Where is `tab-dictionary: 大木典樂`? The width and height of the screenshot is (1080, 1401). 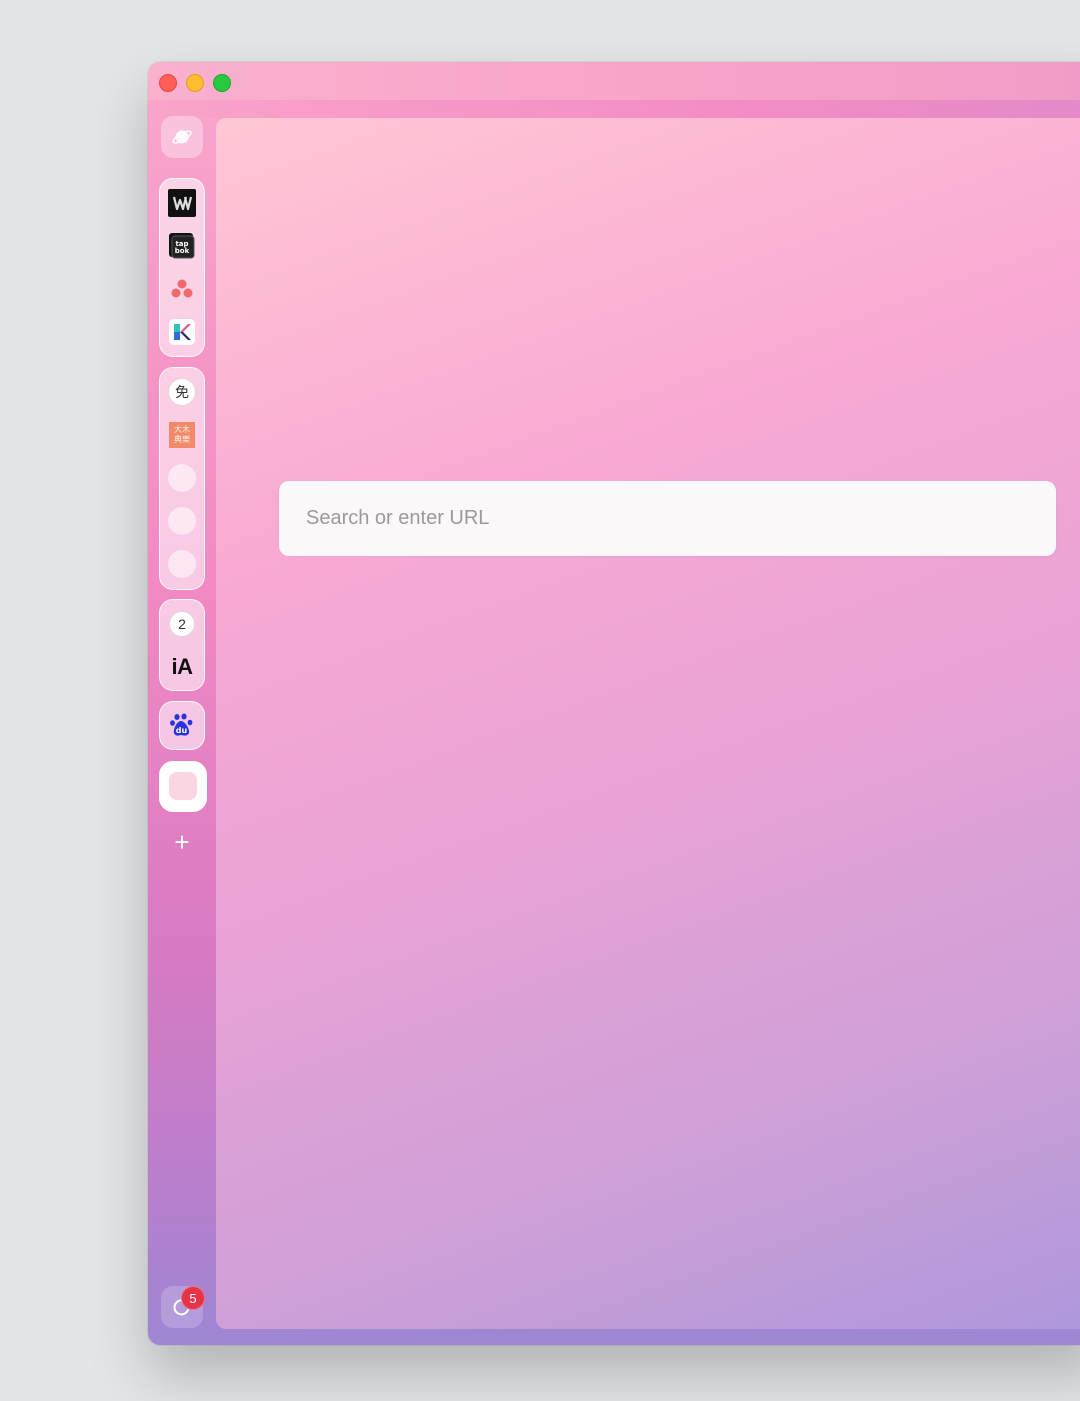 tab-dictionary: 大木典樂 is located at coordinates (182, 435).